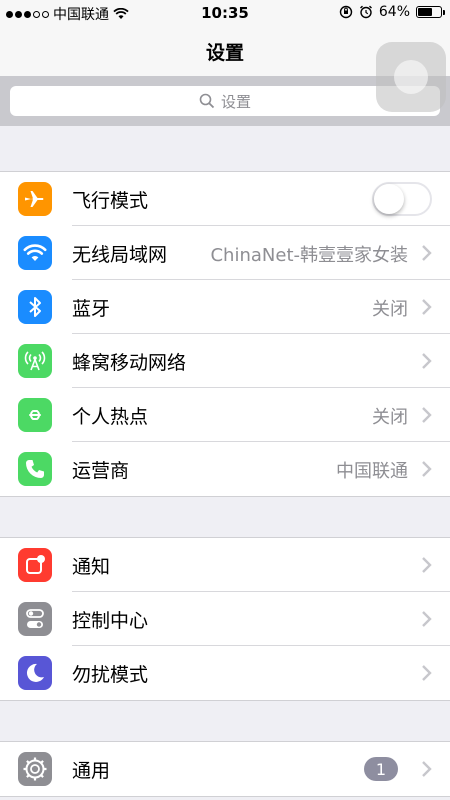  I want to click on settings-row-carrier: 运营商 中国联通, so click(225, 469).